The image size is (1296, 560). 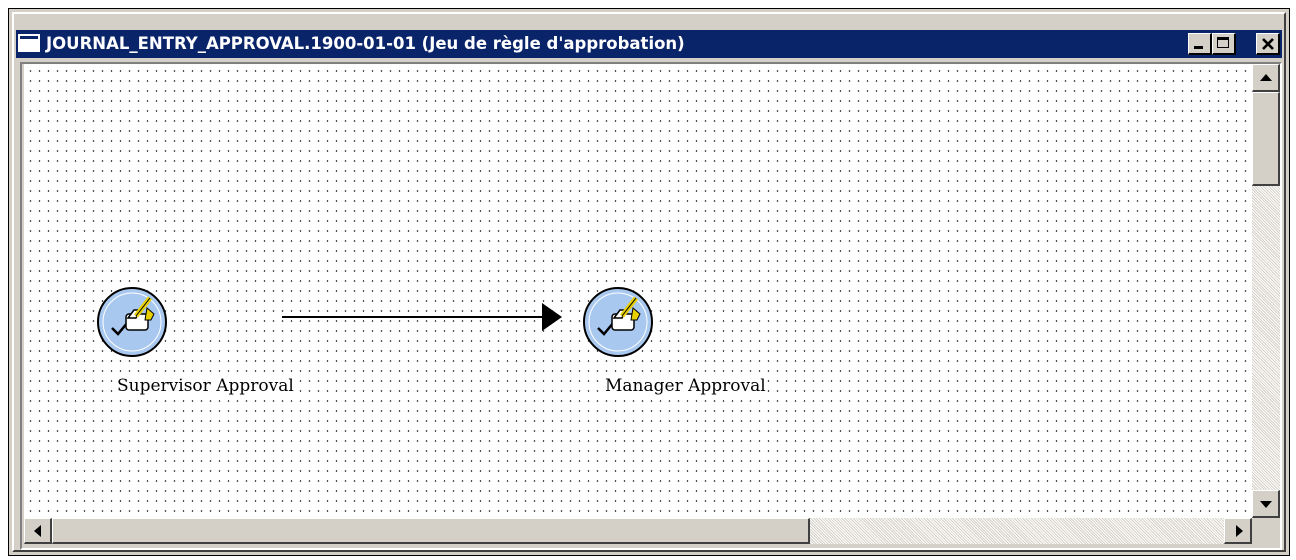 I want to click on step-label: Supervisor Approval, so click(x=205, y=386).